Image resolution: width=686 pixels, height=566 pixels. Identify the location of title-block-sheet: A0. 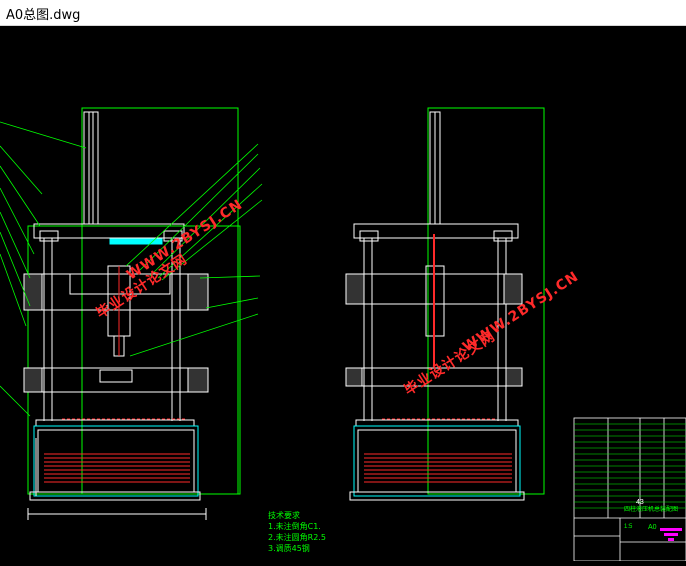
(652, 527).